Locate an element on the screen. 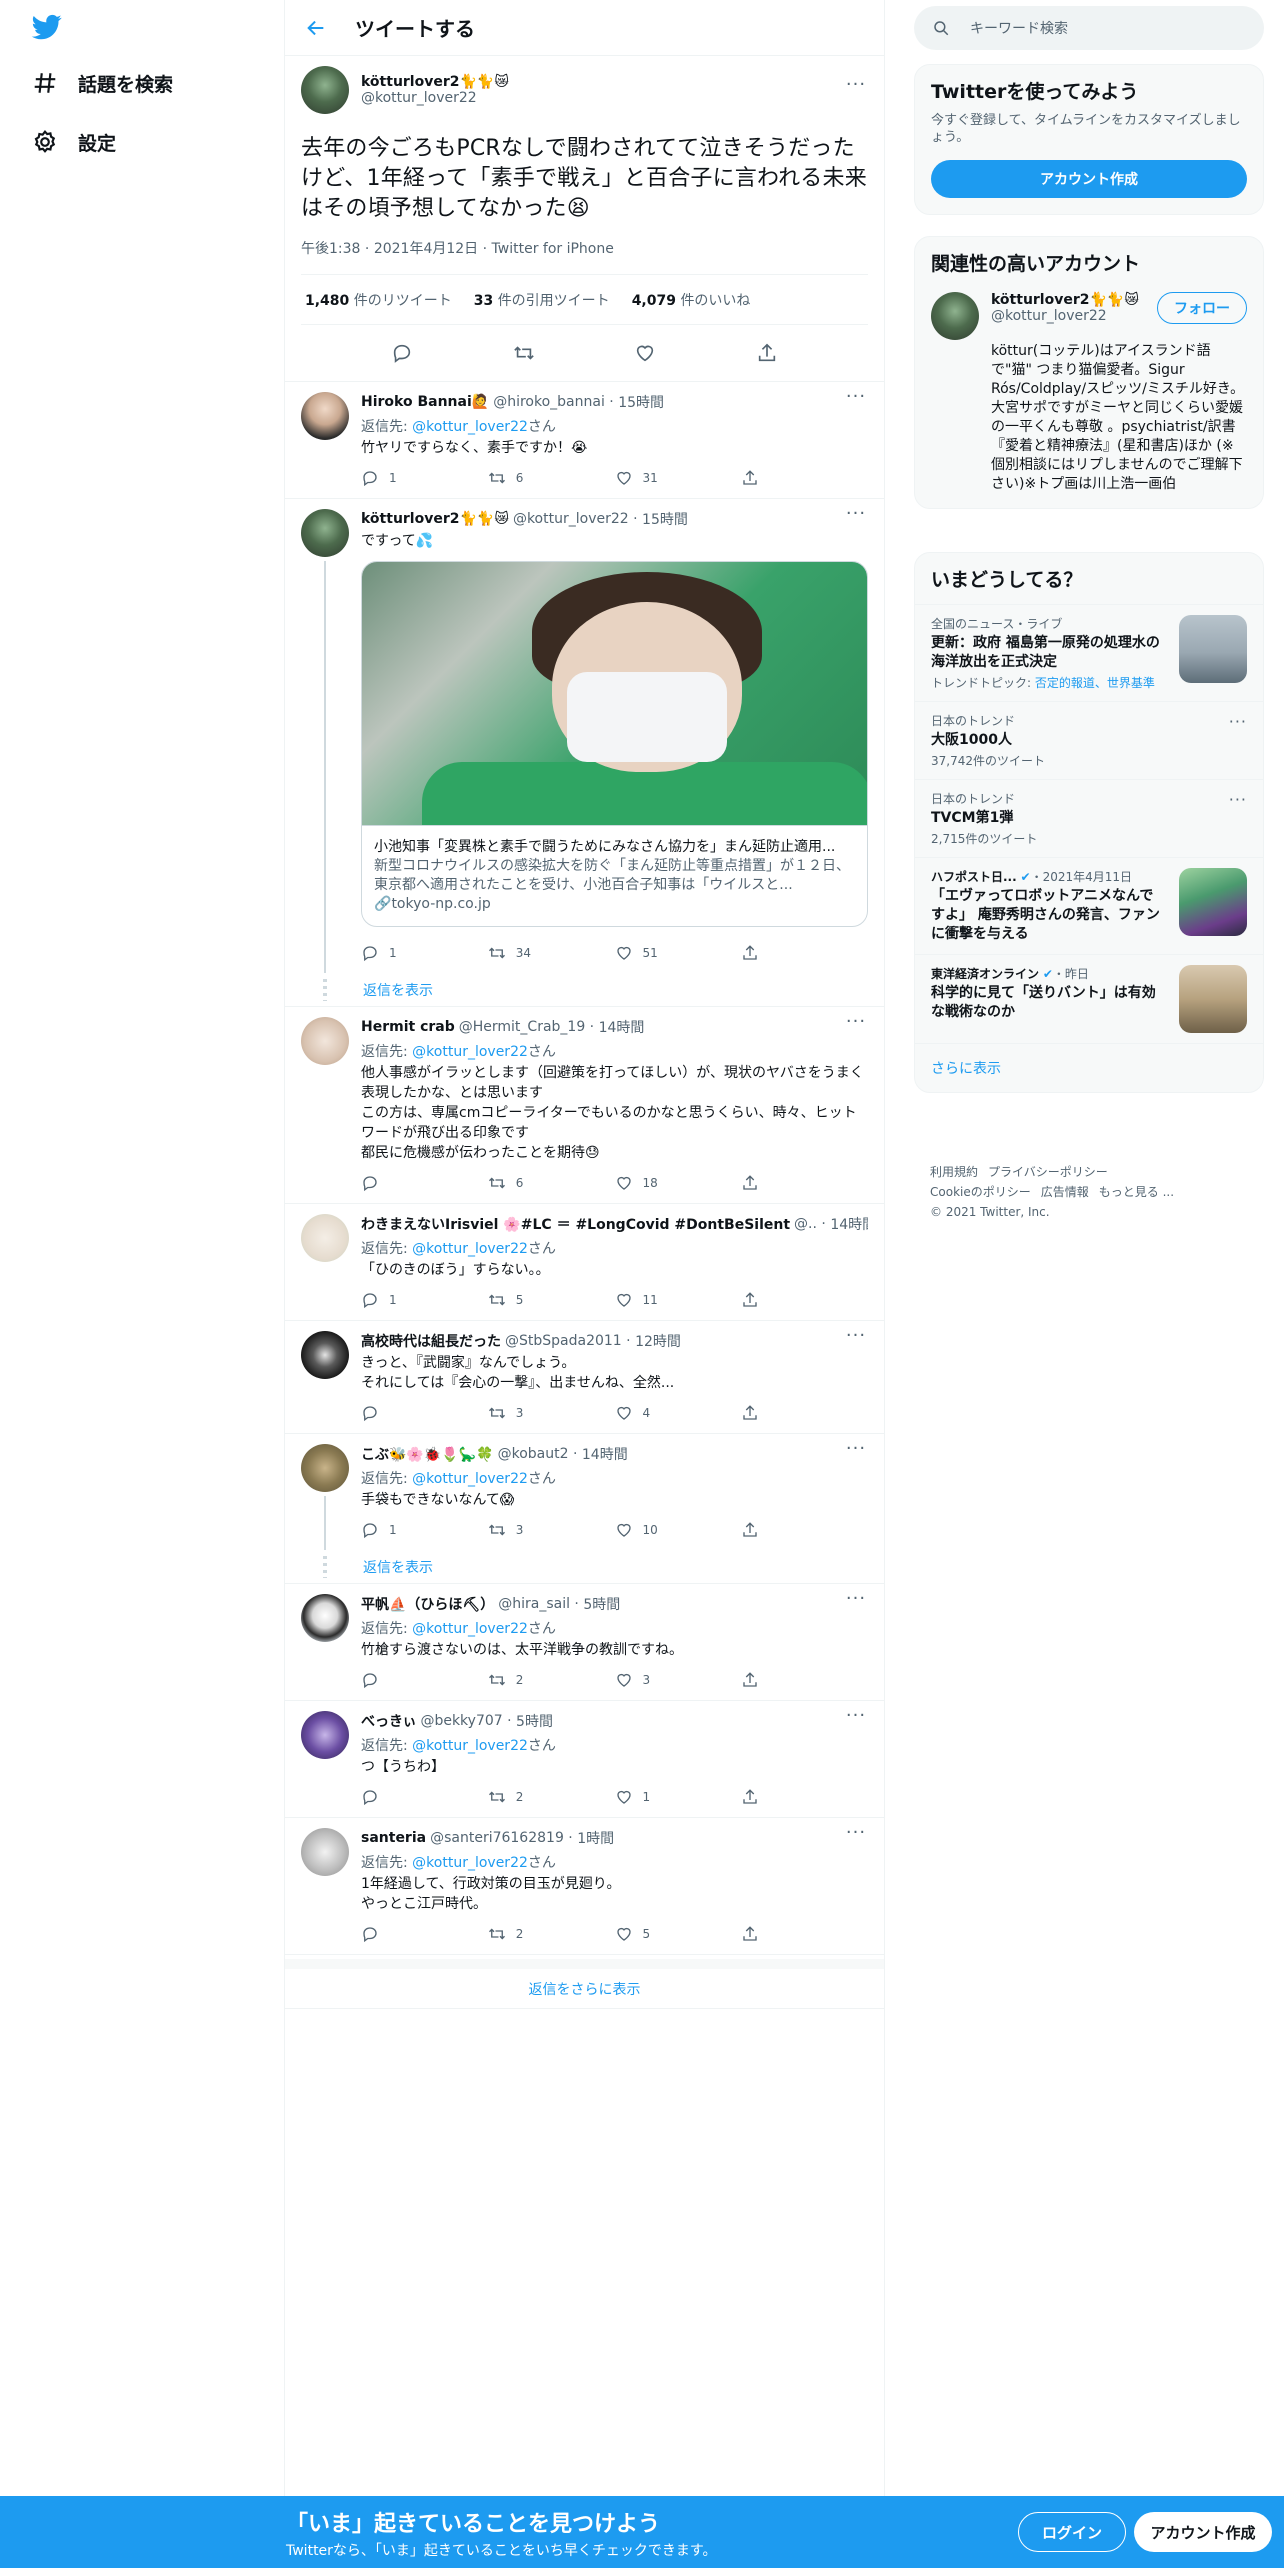 The image size is (1284, 2568). retweet-button: 5 is located at coordinates (551, 1300).